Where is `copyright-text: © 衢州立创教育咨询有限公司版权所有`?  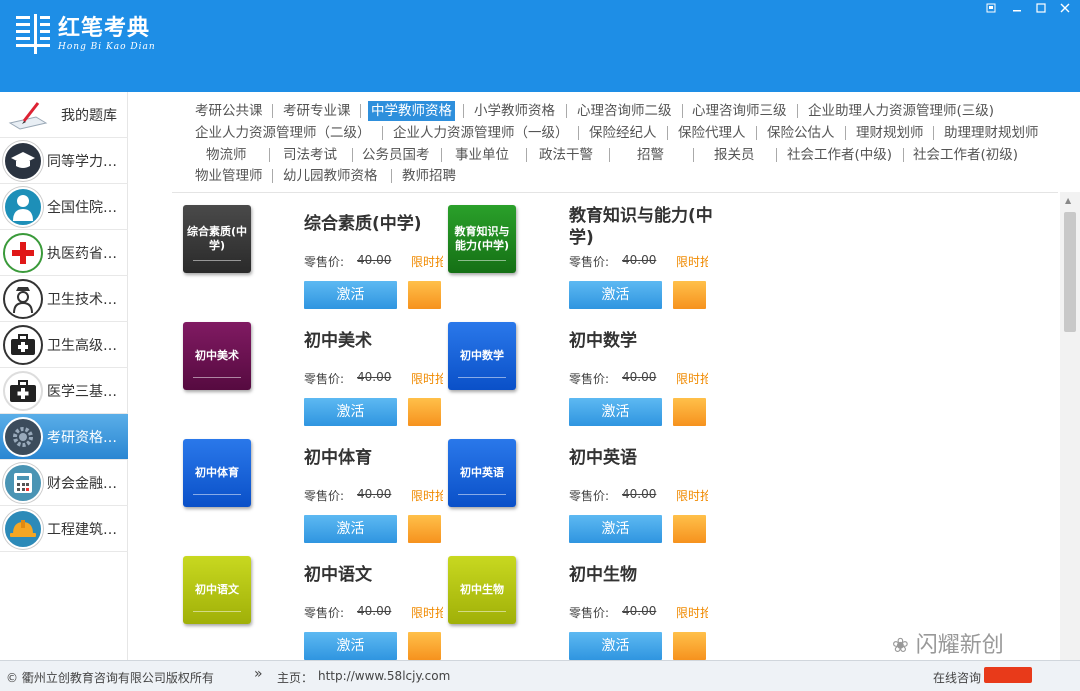
copyright-text: © 衢州立创教育咨询有限公司版权所有 is located at coordinates (110, 678).